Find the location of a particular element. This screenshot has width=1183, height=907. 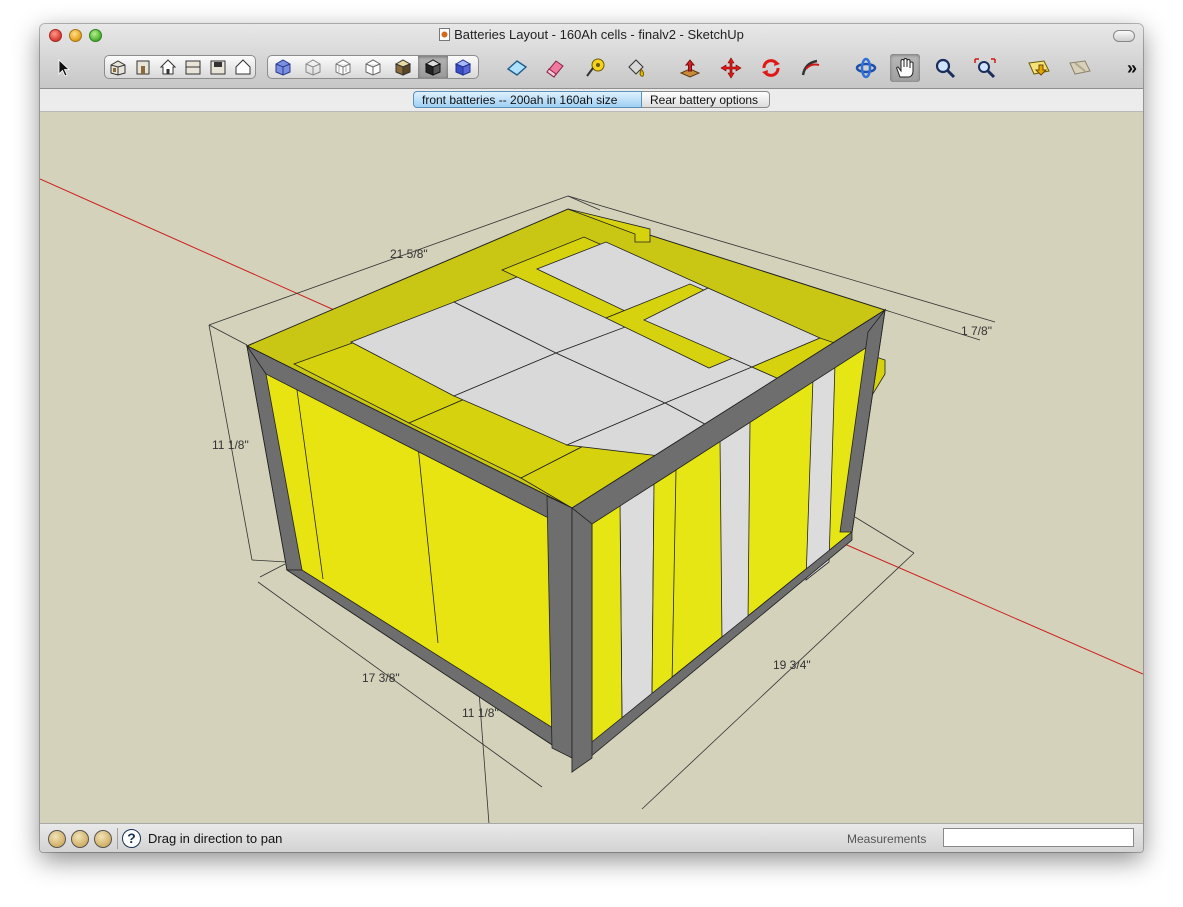

measurements-input is located at coordinates (1038, 837).